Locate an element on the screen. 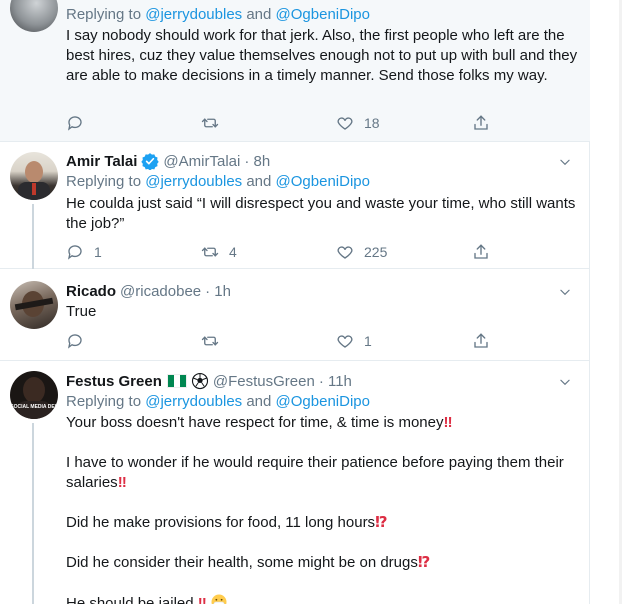  timestamp: · 8h is located at coordinates (257, 161).